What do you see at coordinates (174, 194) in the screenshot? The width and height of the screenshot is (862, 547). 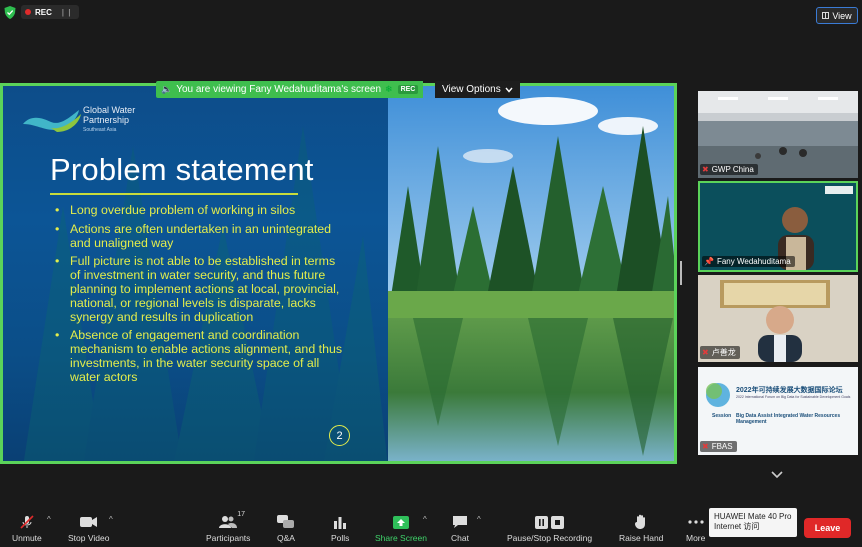 I see `title-underline` at bounding box center [174, 194].